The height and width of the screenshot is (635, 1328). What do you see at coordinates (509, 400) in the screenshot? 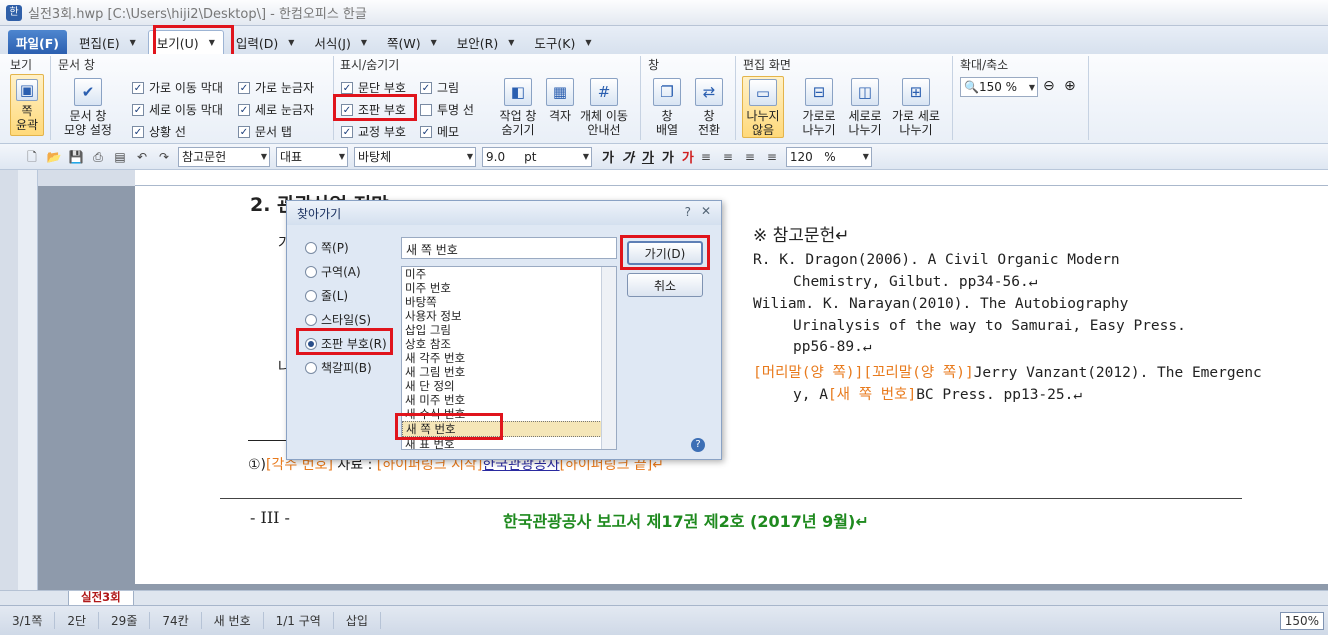
I see `list-item: 새 미주 번호` at bounding box center [509, 400].